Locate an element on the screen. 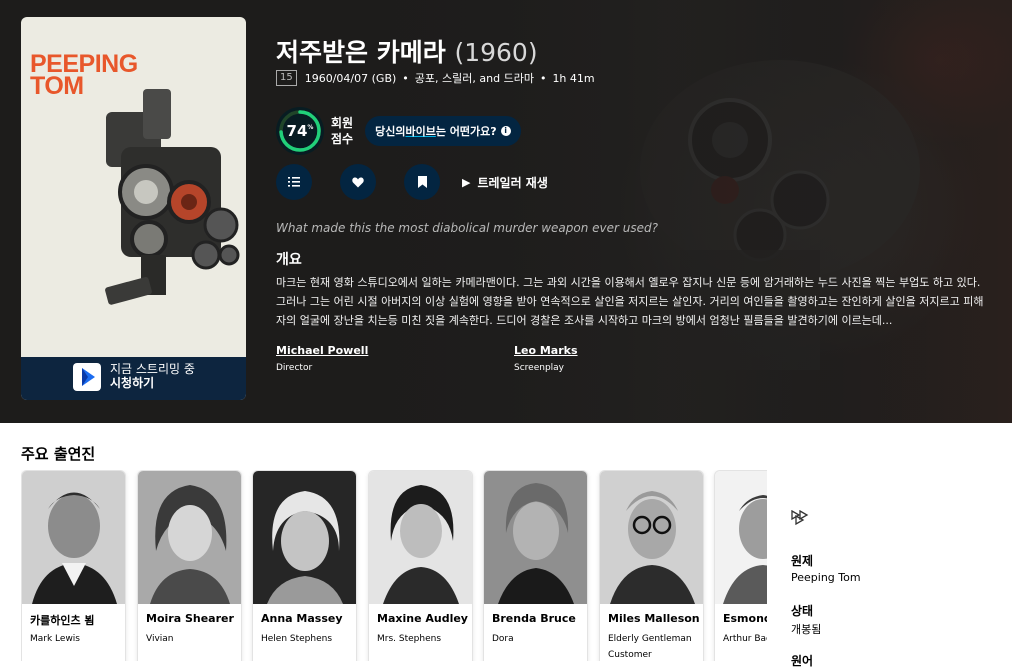 The width and height of the screenshot is (1012, 669). user-score-value: 74% is located at coordinates (300, 131).